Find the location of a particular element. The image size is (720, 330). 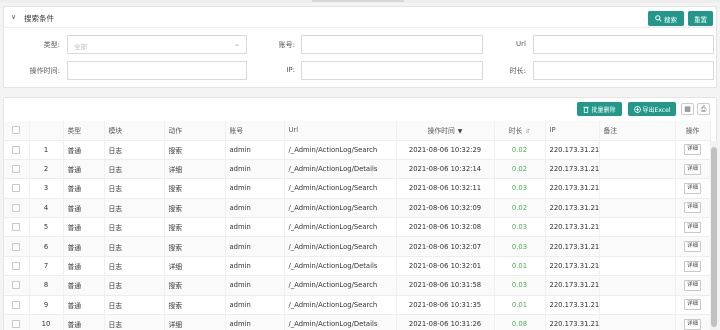

vertical-scrollbar is located at coordinates (714, 235).